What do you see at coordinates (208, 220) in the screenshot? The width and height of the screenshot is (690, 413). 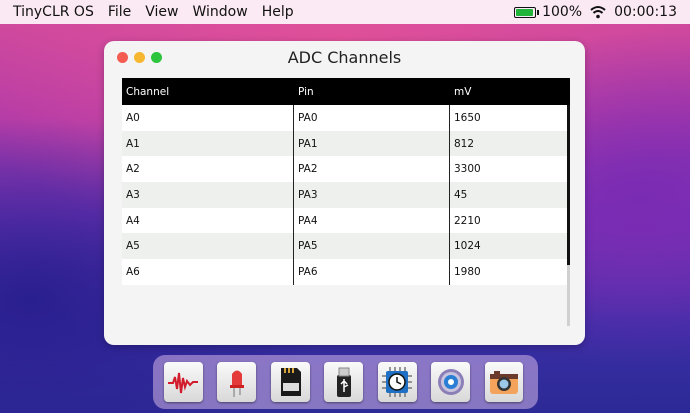 I see `cell-channel: A4` at bounding box center [208, 220].